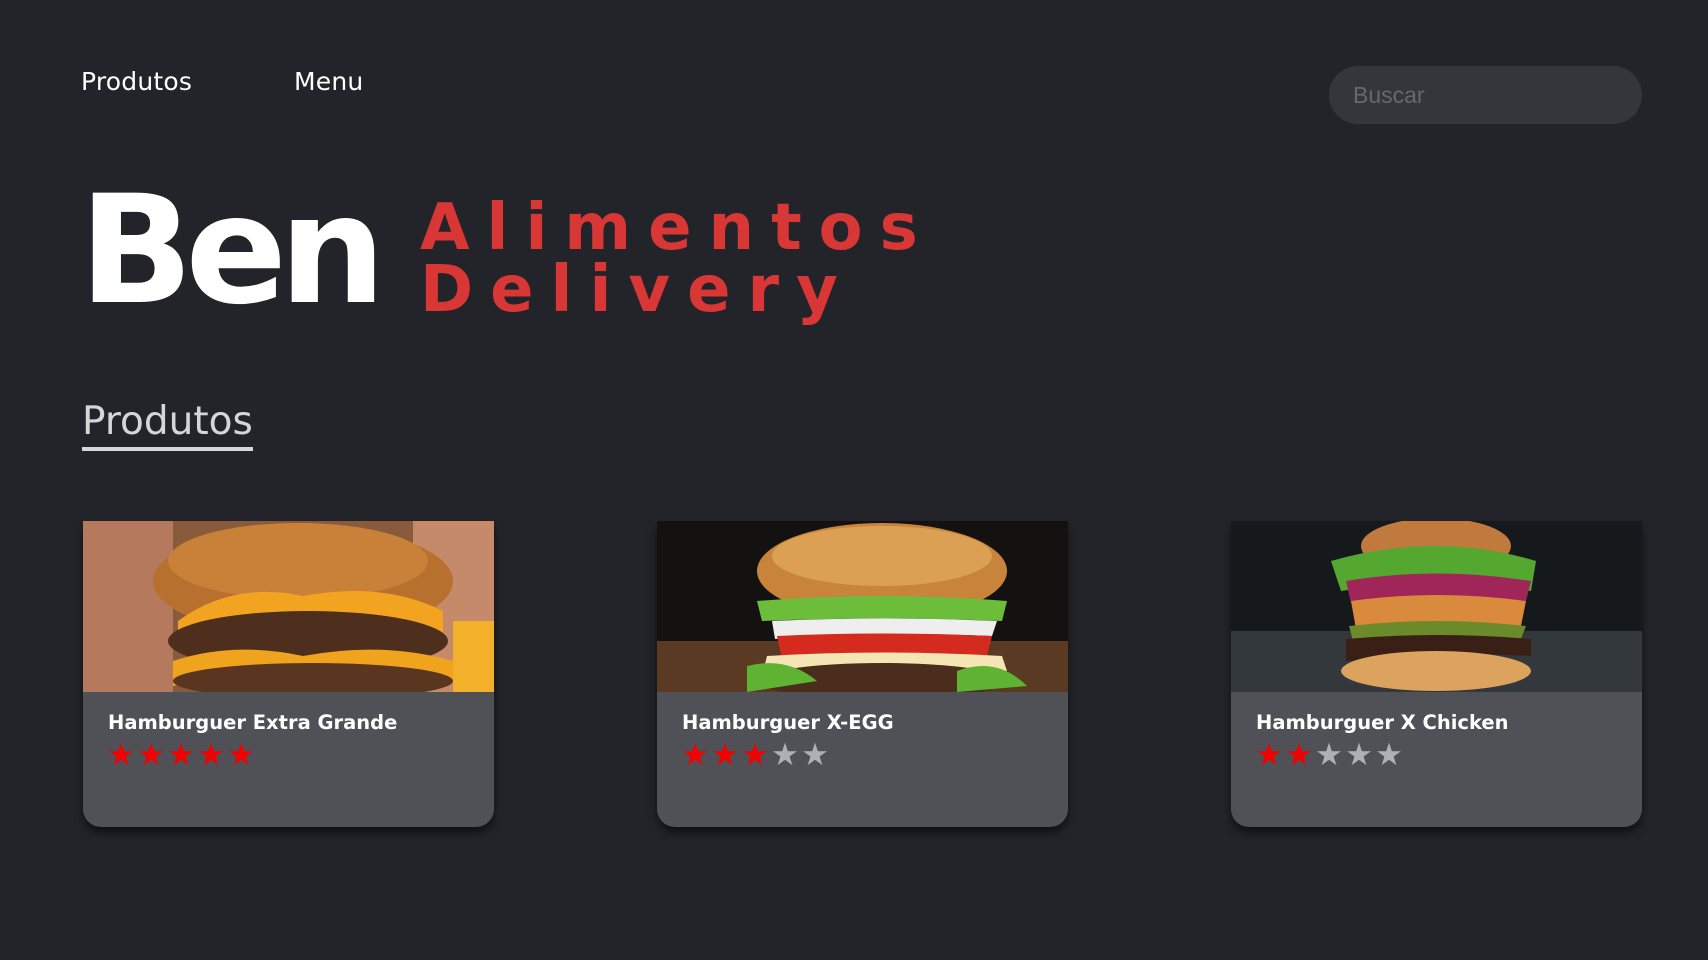 The width and height of the screenshot is (1708, 960). Describe the element at coordinates (788, 722) in the screenshot. I see `product-name: Hamburguer X-EGG` at that location.